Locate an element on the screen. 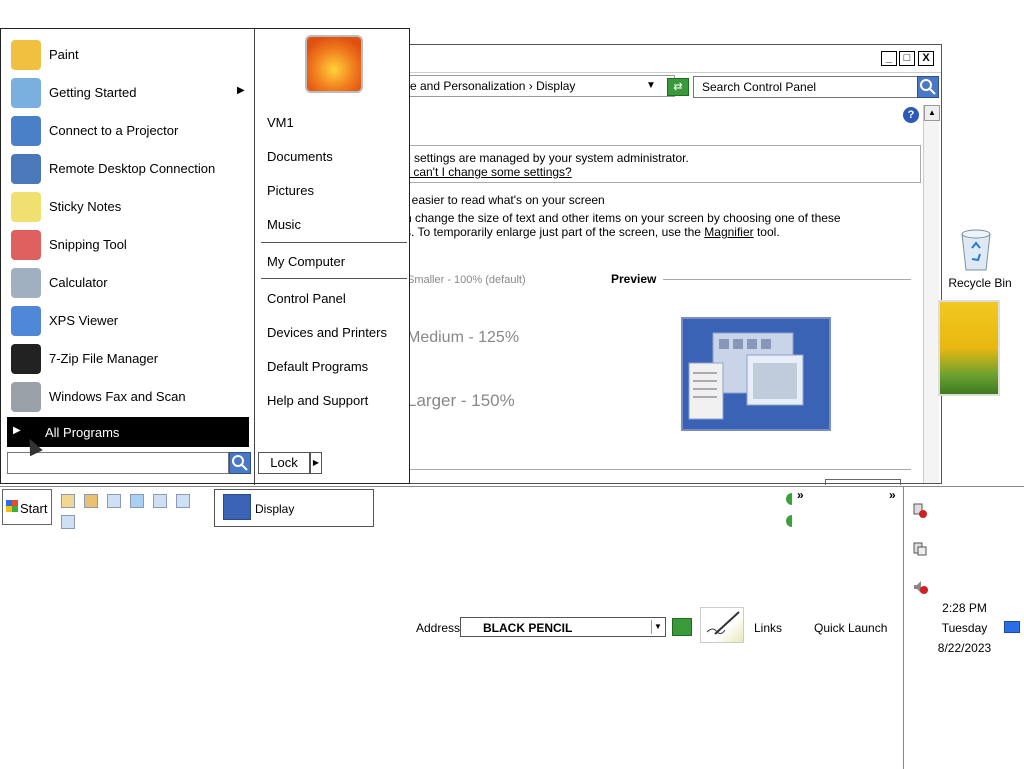 The image size is (1024, 769). program-label: XPS Viewer is located at coordinates (84, 320).